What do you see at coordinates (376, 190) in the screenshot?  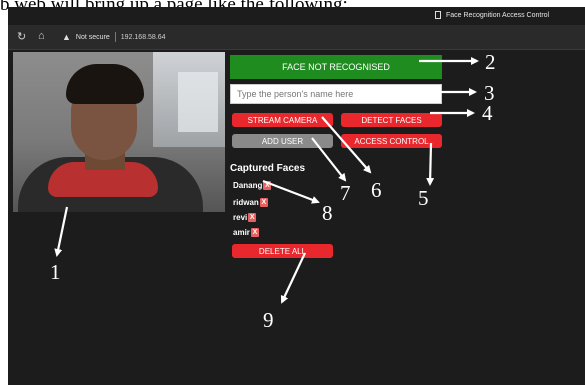 I see `annotation-6: 6` at bounding box center [376, 190].